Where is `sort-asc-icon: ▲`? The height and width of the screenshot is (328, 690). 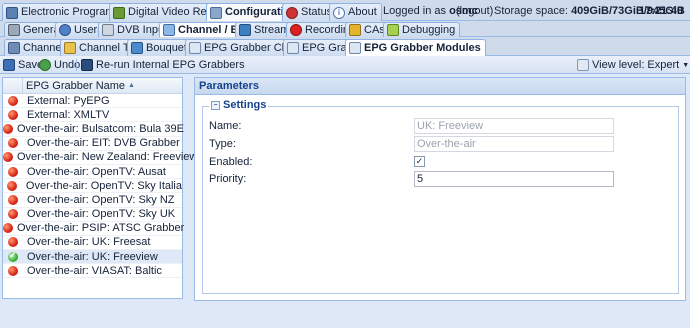
sort-asc-icon: ▲ is located at coordinates (131, 85).